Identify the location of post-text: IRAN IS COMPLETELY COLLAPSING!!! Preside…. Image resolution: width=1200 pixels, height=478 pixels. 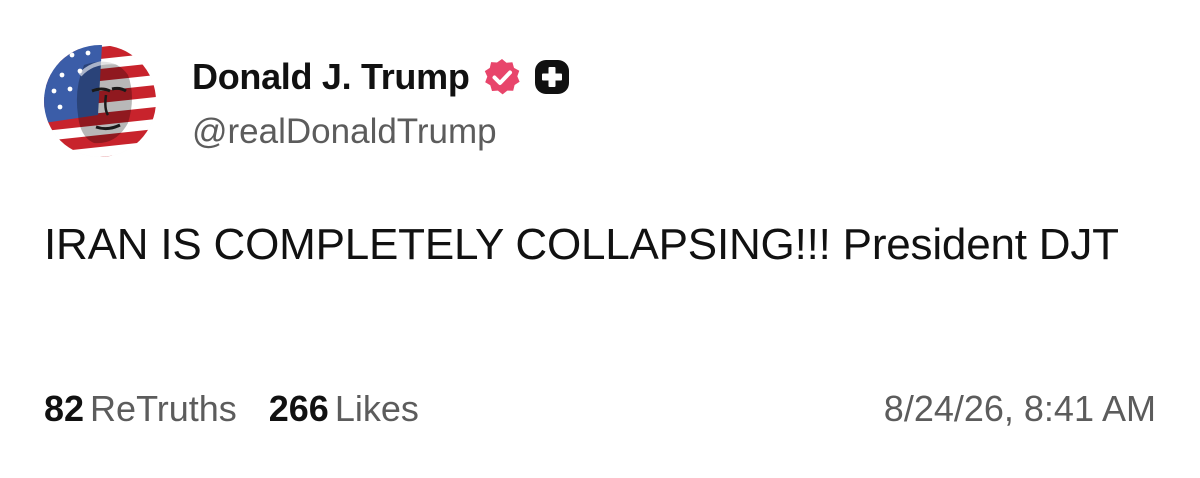
(581, 244).